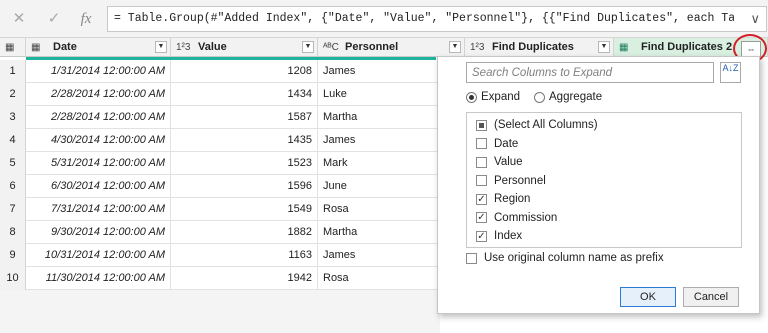  What do you see at coordinates (539, 47) in the screenshot?
I see `column-header-find-duplicates: 1²3 Find Duplicates ▼` at bounding box center [539, 47].